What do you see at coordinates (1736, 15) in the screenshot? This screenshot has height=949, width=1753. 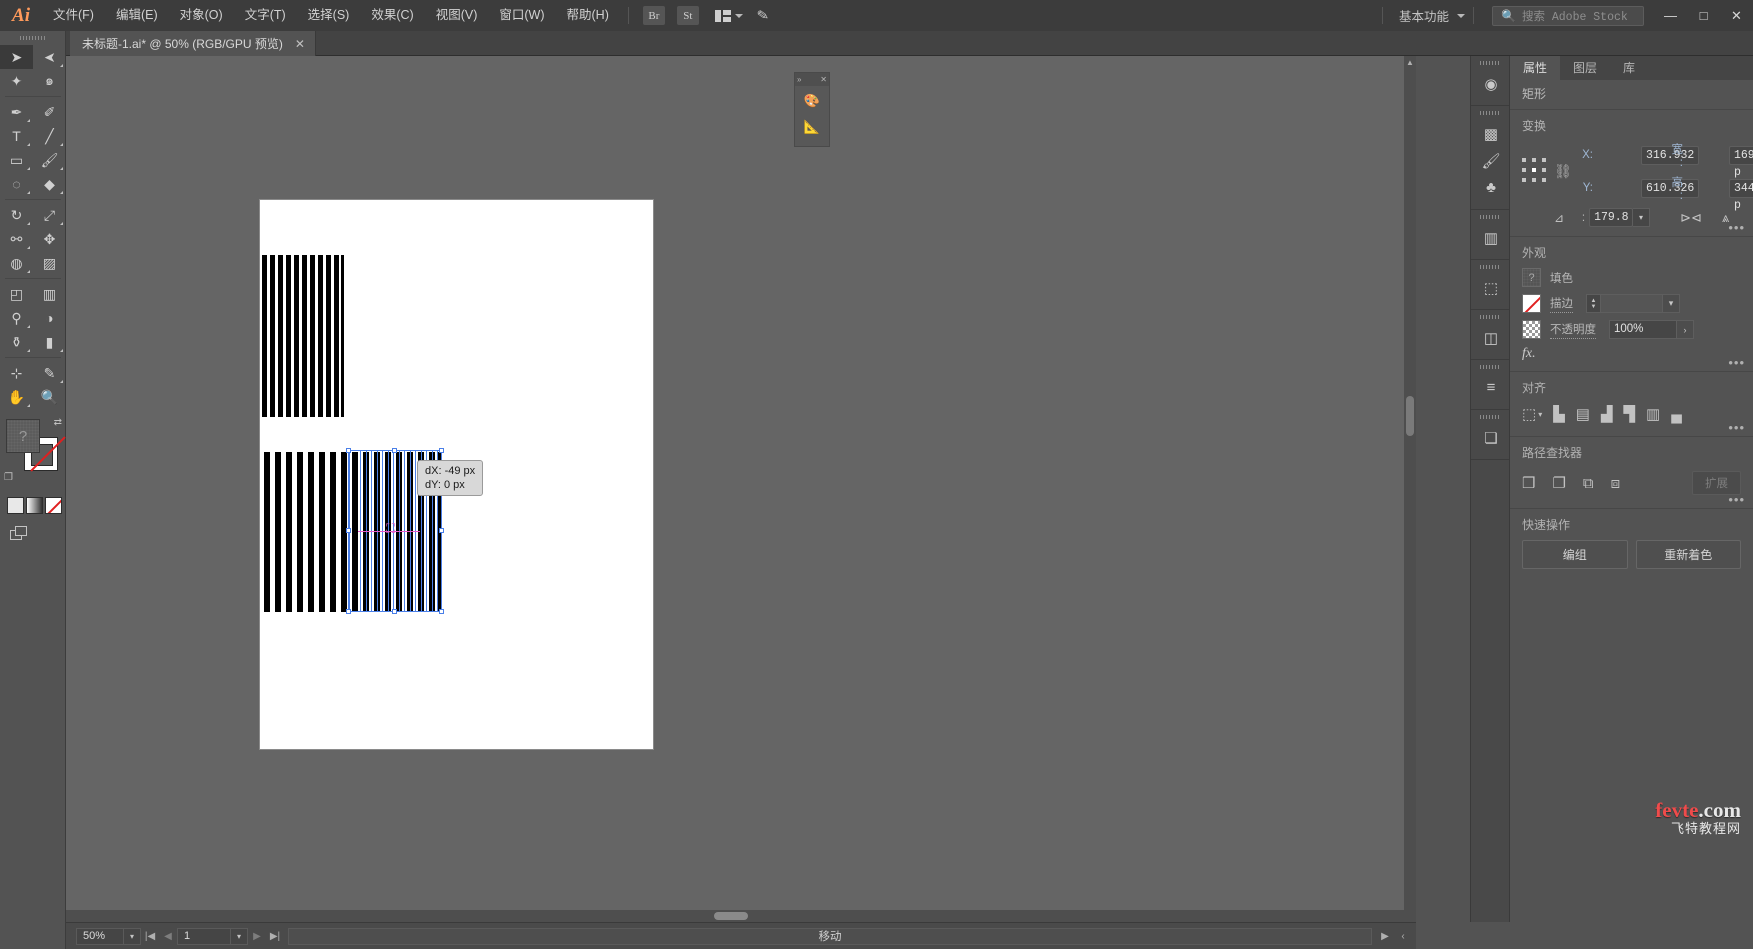 I see `close-button: ✕` at bounding box center [1736, 15].